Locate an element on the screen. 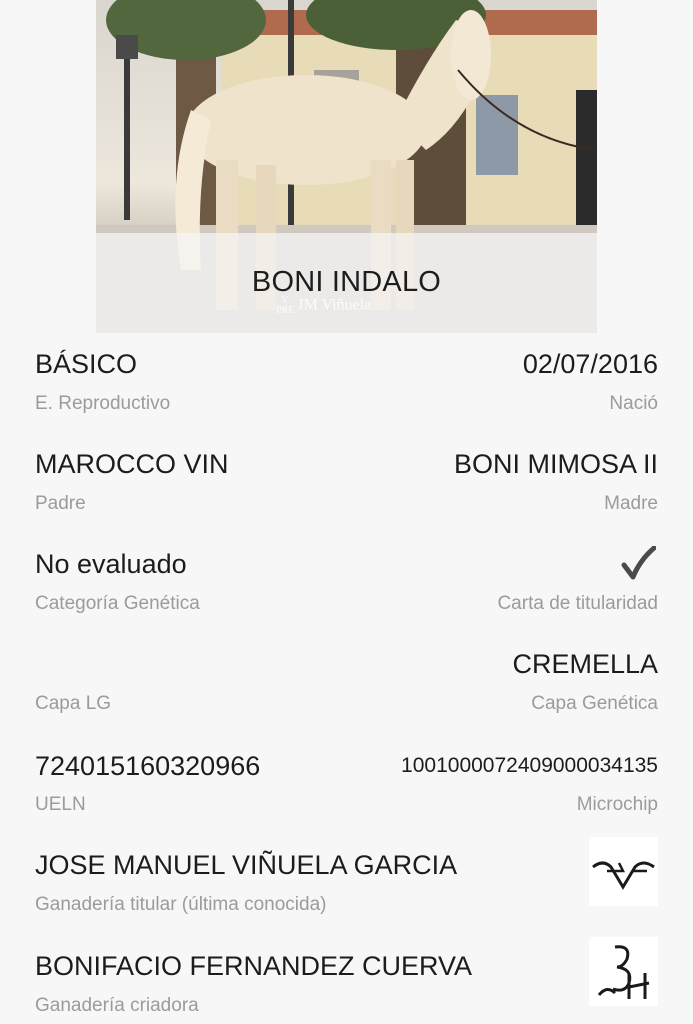 This screenshot has width=693, height=1024. estado-reproductivo-label: E. Reproductivo is located at coordinates (103, 403).